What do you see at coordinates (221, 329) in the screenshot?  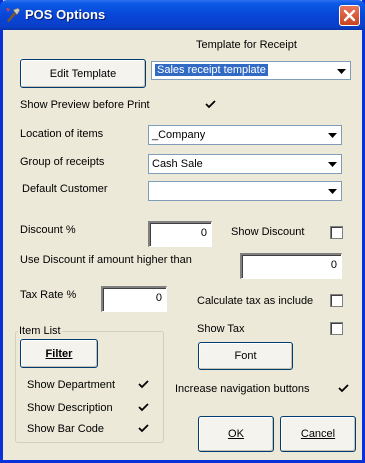 I see `show-tax-label: Show Tax` at bounding box center [221, 329].